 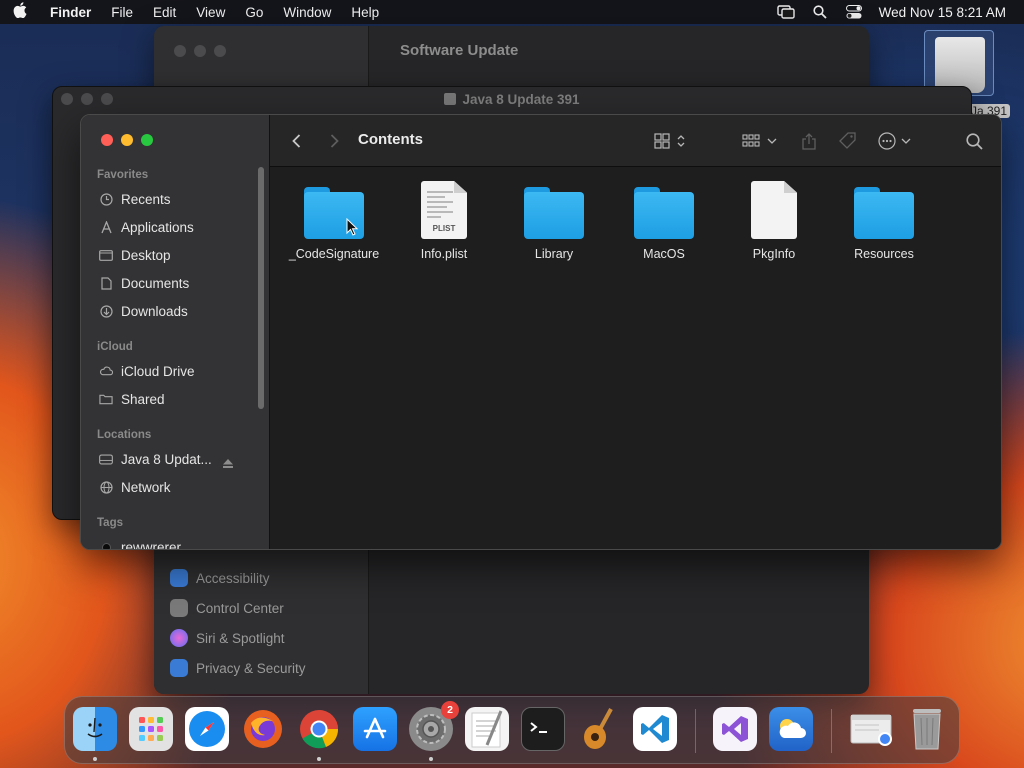 I want to click on file-label: PkgInfo, so click(x=774, y=254).